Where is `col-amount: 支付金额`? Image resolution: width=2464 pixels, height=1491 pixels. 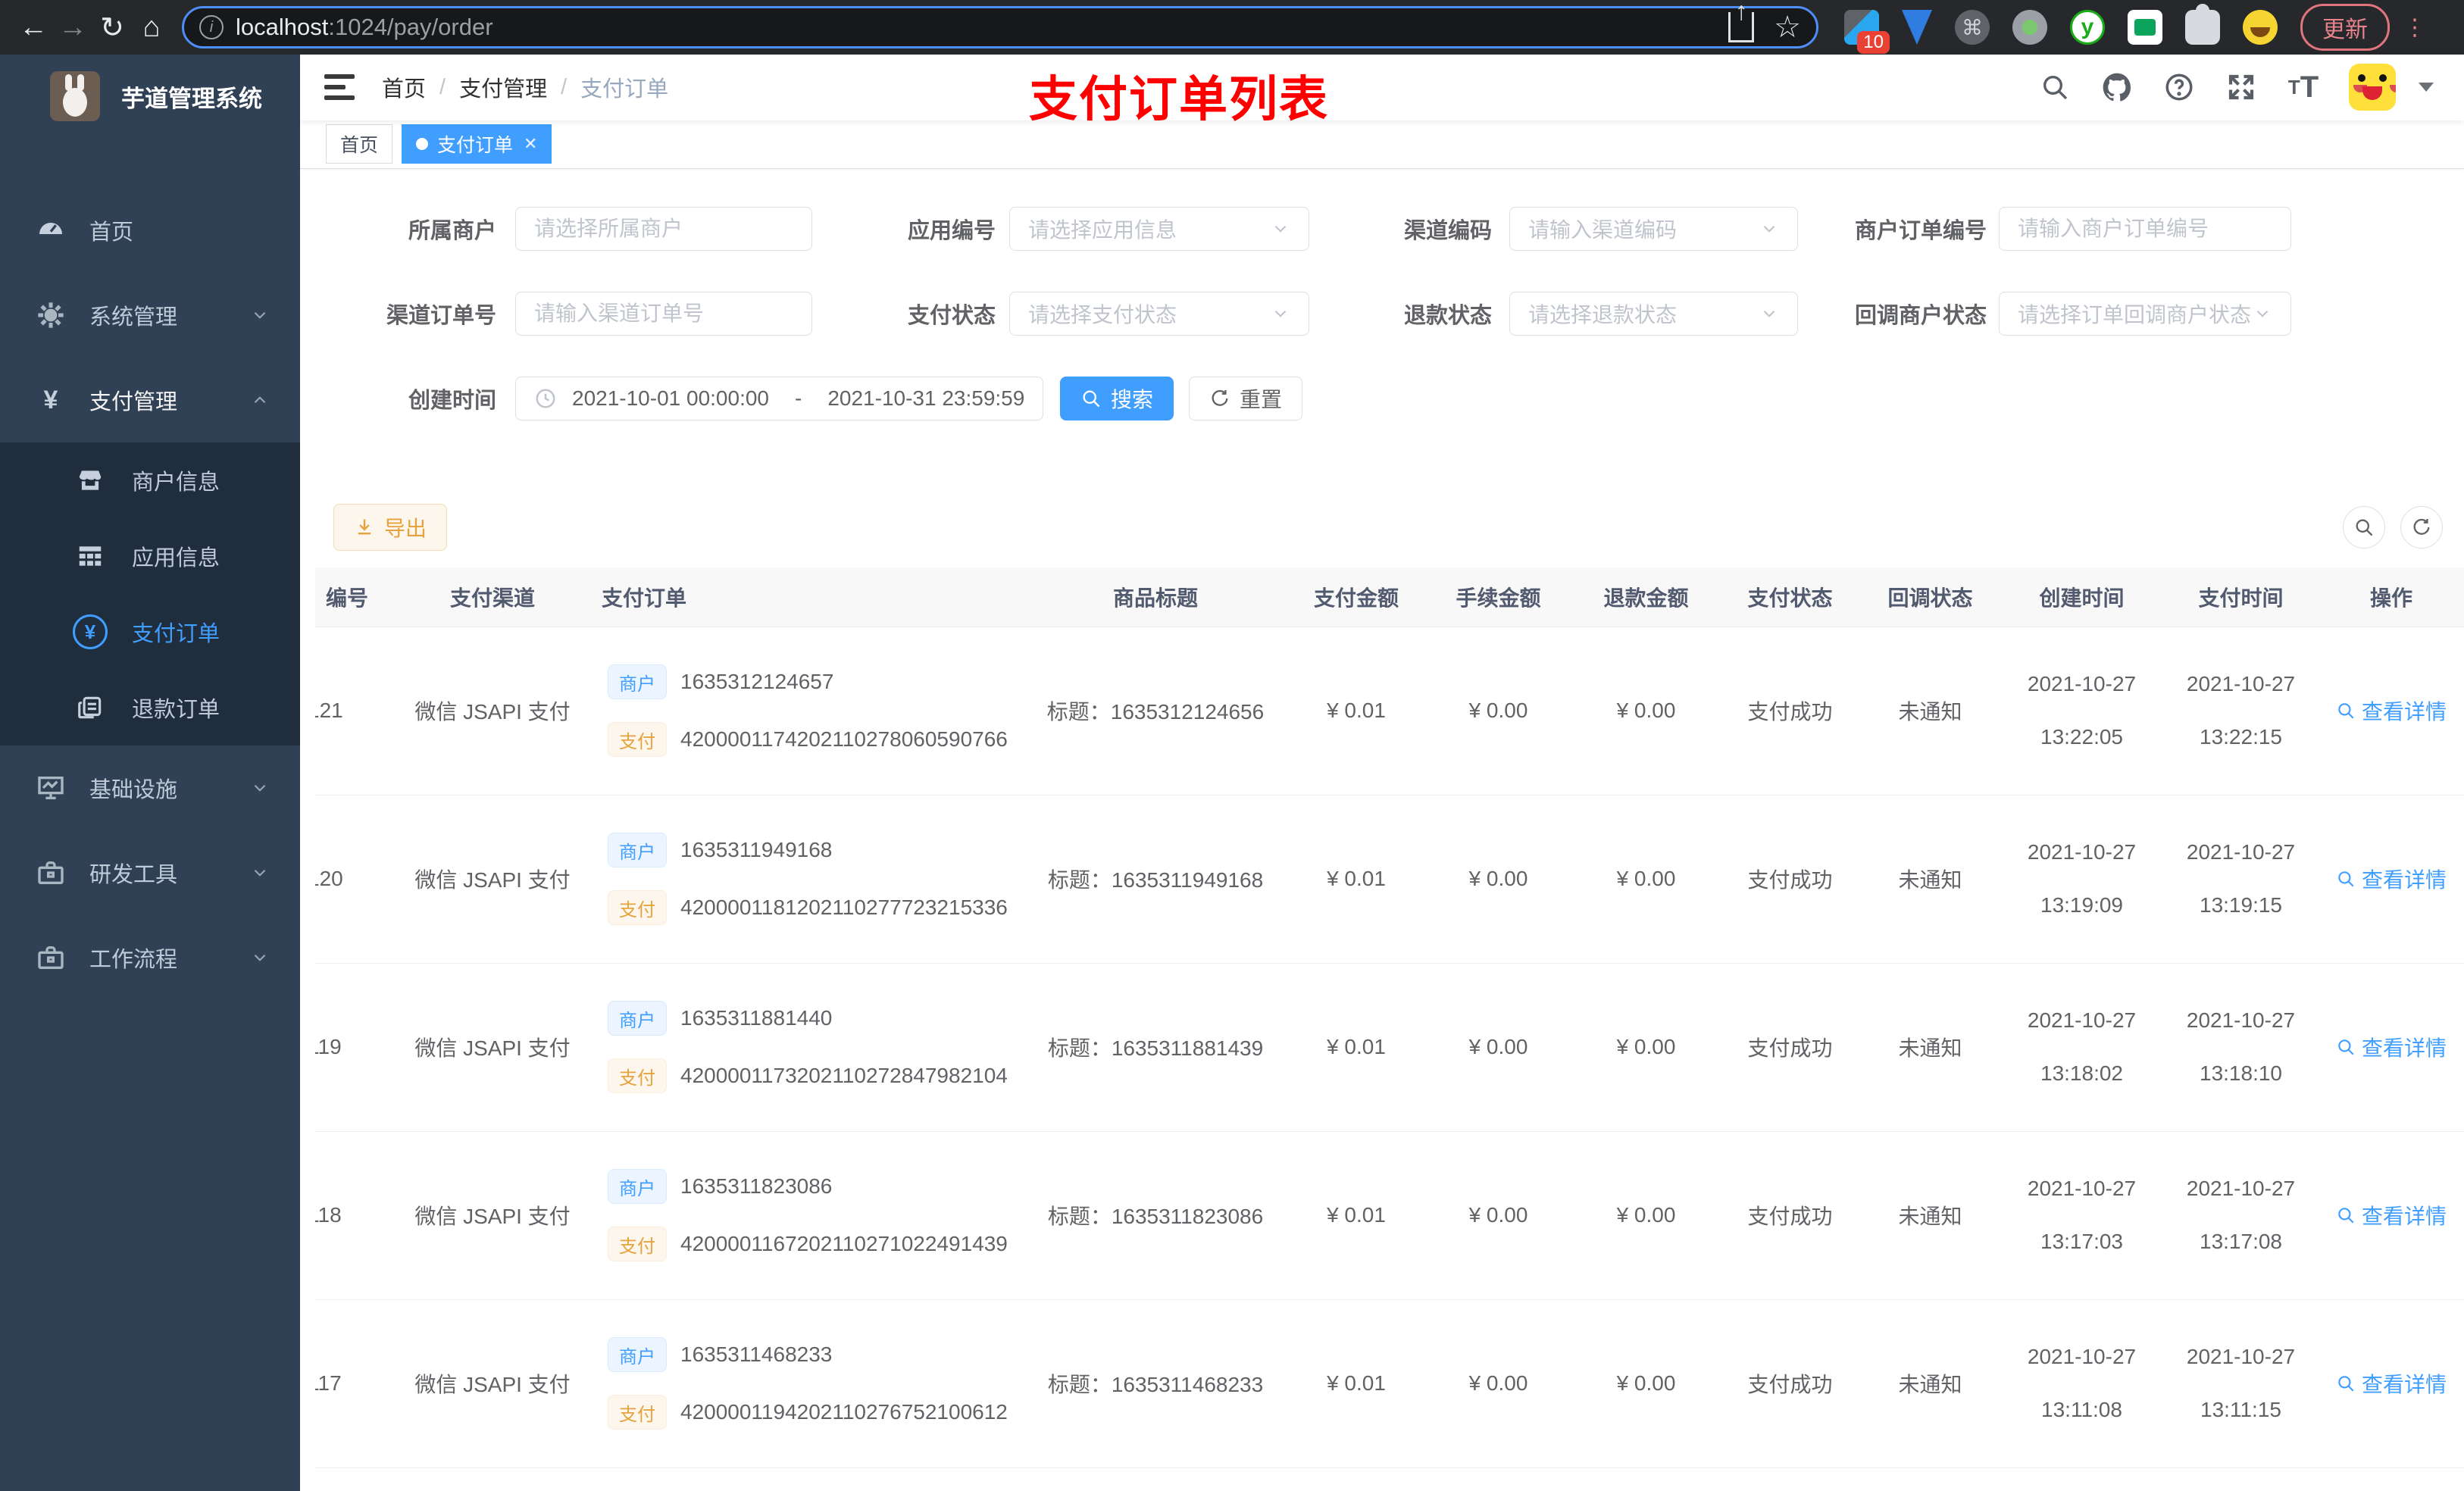 col-amount: 支付金额 is located at coordinates (1356, 597).